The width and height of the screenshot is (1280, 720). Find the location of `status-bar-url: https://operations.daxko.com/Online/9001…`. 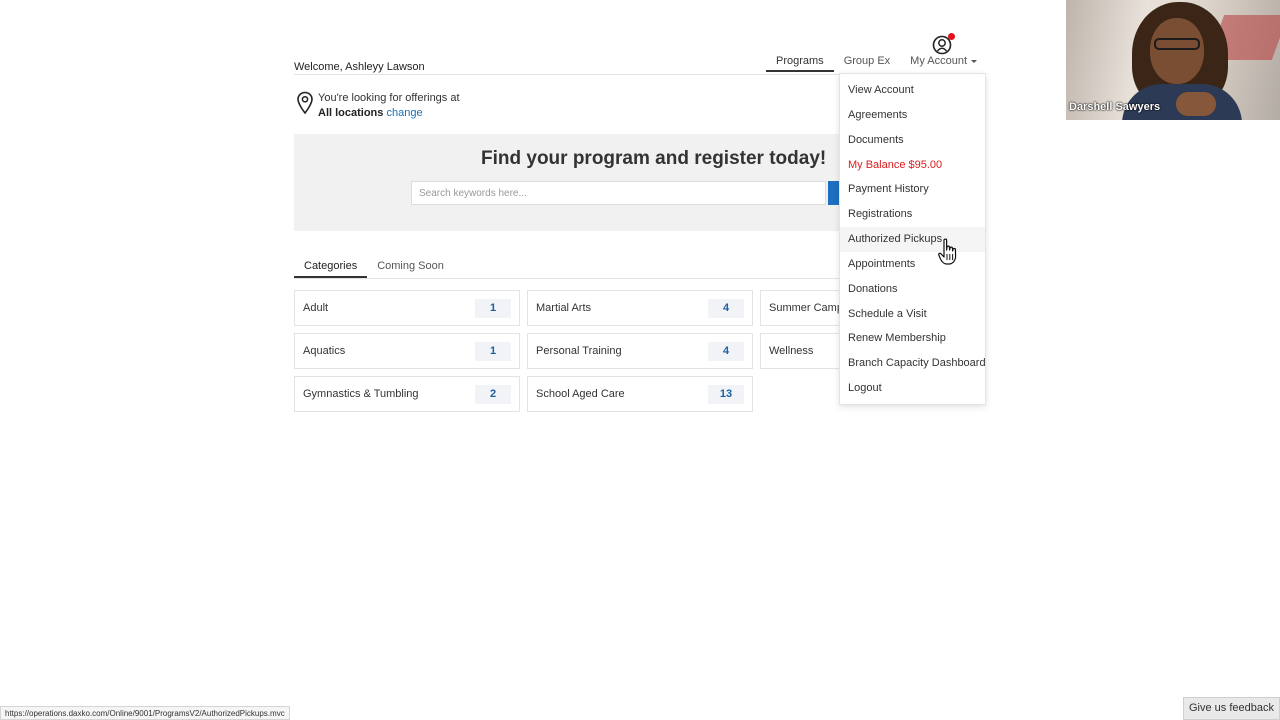

status-bar-url: https://operations.daxko.com/Online/9001… is located at coordinates (145, 713).